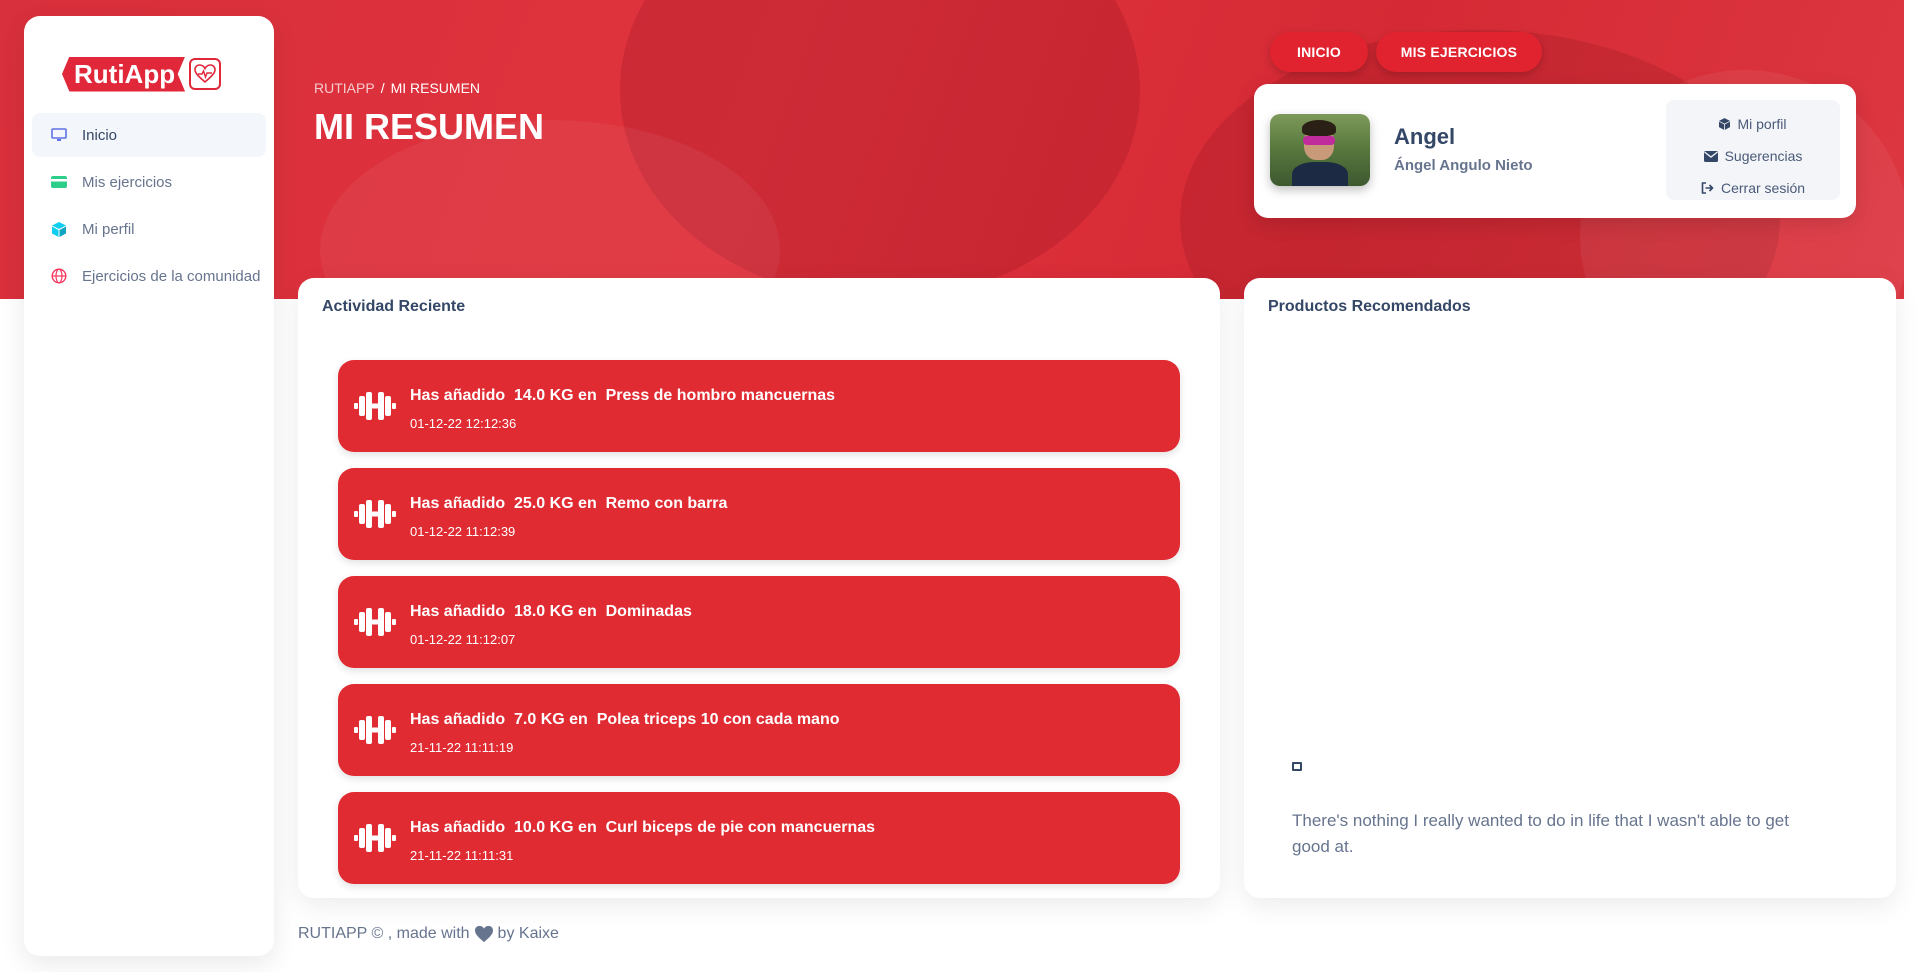 This screenshot has height=972, width=1920. I want to click on broken-image-icon, so click(1297, 766).